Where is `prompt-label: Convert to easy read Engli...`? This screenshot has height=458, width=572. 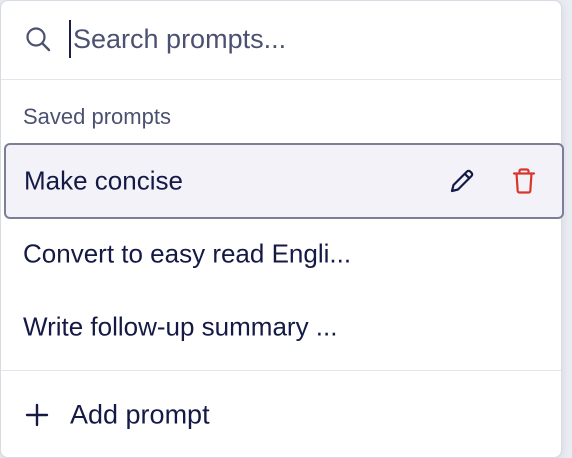
prompt-label: Convert to easy read Engli... is located at coordinates (187, 253).